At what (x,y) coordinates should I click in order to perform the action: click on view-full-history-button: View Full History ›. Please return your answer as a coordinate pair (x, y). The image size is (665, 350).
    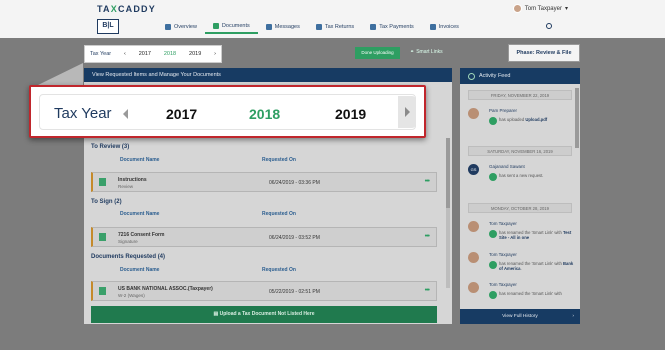
    Looking at the image, I should click on (520, 316).